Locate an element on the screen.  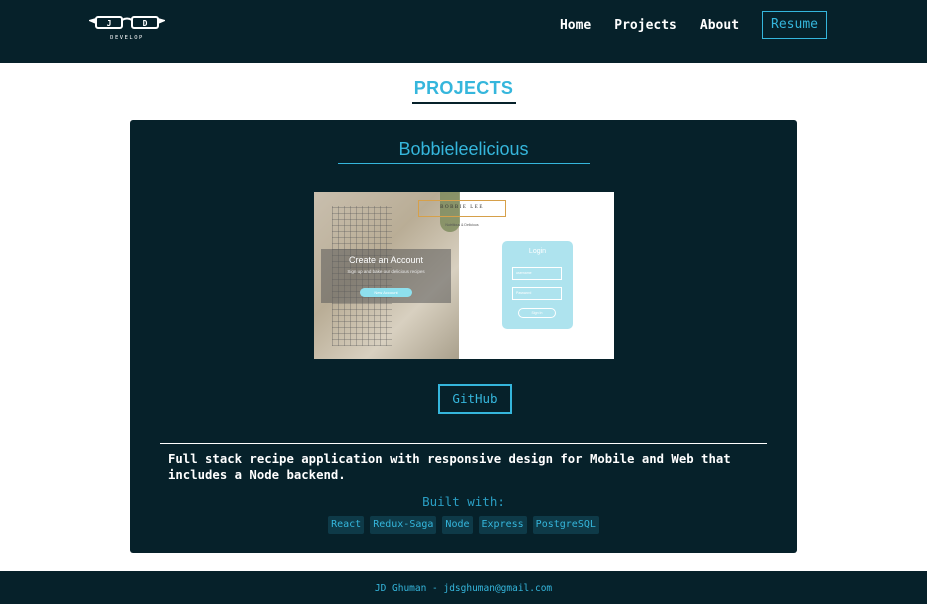
footer-contact: JD Ghuman - jdsghuman@gmail.com is located at coordinates (463, 588).